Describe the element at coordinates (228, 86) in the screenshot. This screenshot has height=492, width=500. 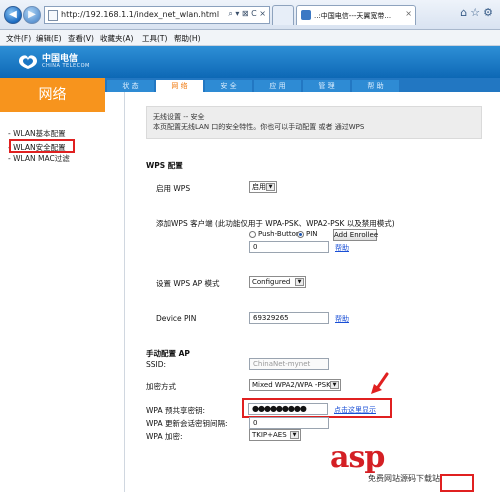
I see `tab-security: 安 全` at that location.